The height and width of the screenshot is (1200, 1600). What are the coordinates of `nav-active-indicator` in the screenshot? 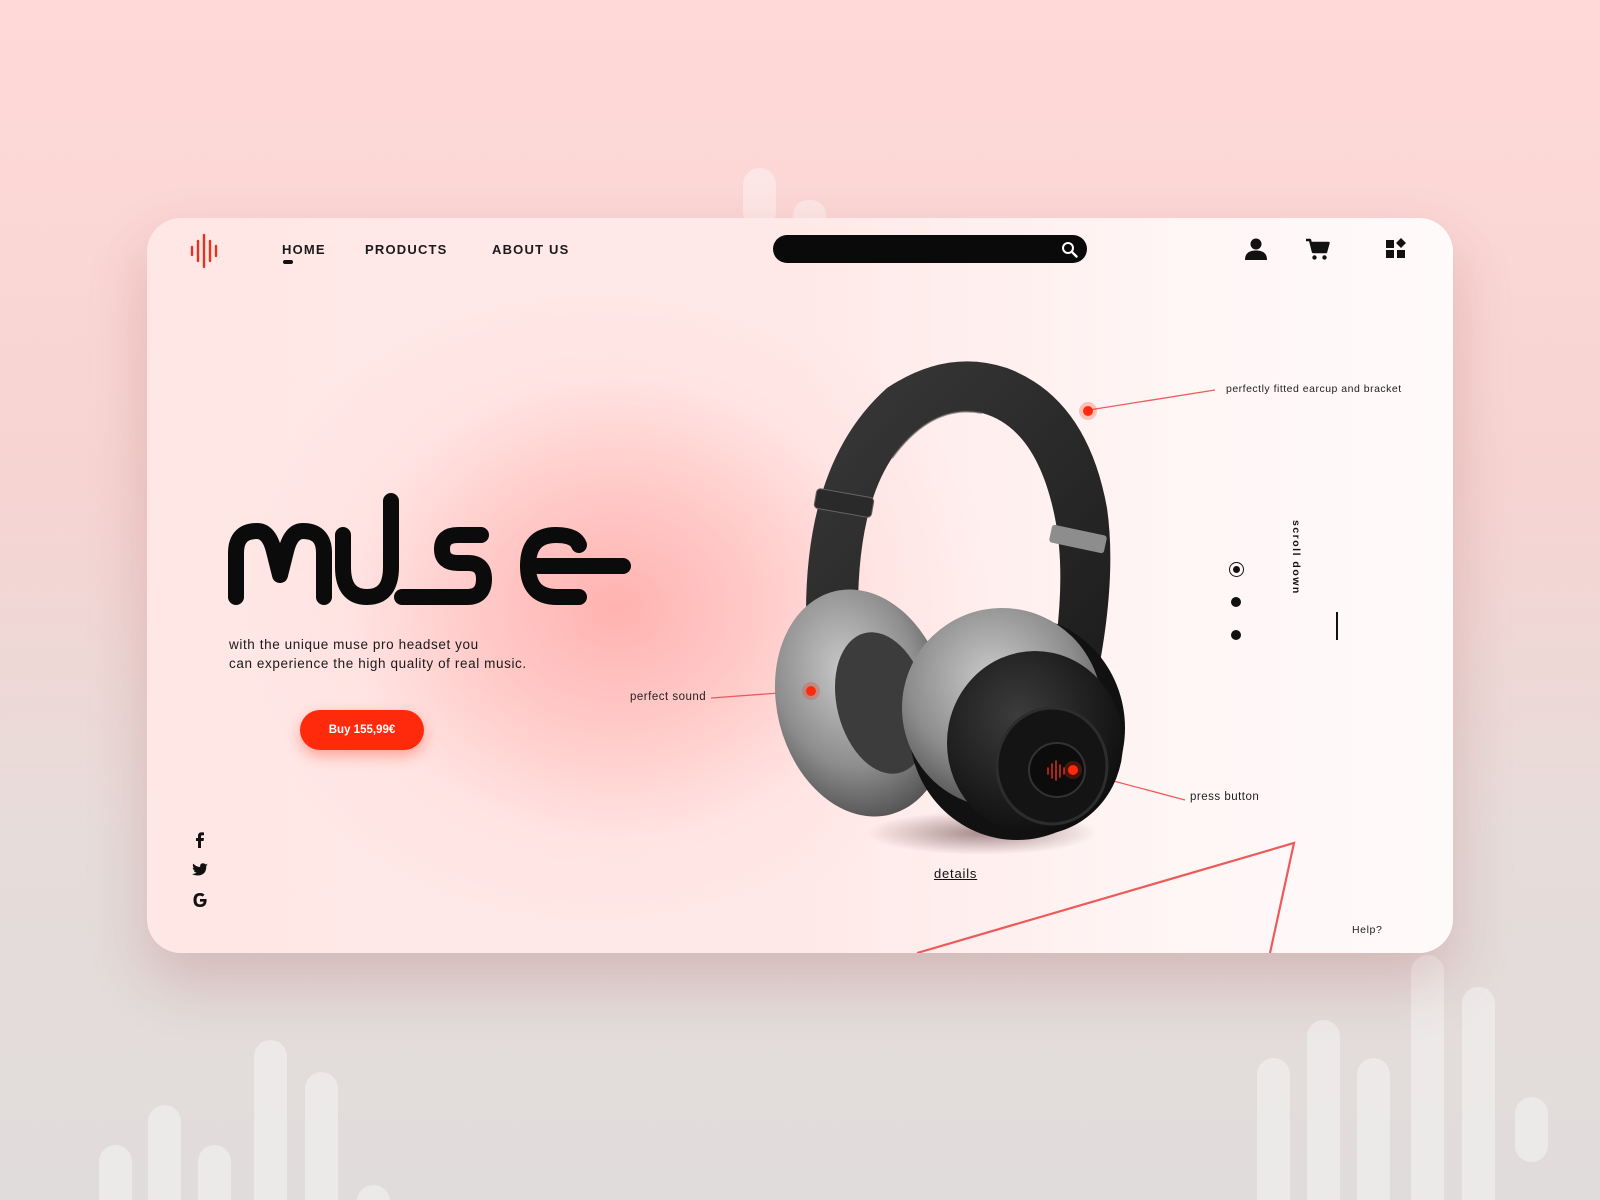 It's located at (288, 262).